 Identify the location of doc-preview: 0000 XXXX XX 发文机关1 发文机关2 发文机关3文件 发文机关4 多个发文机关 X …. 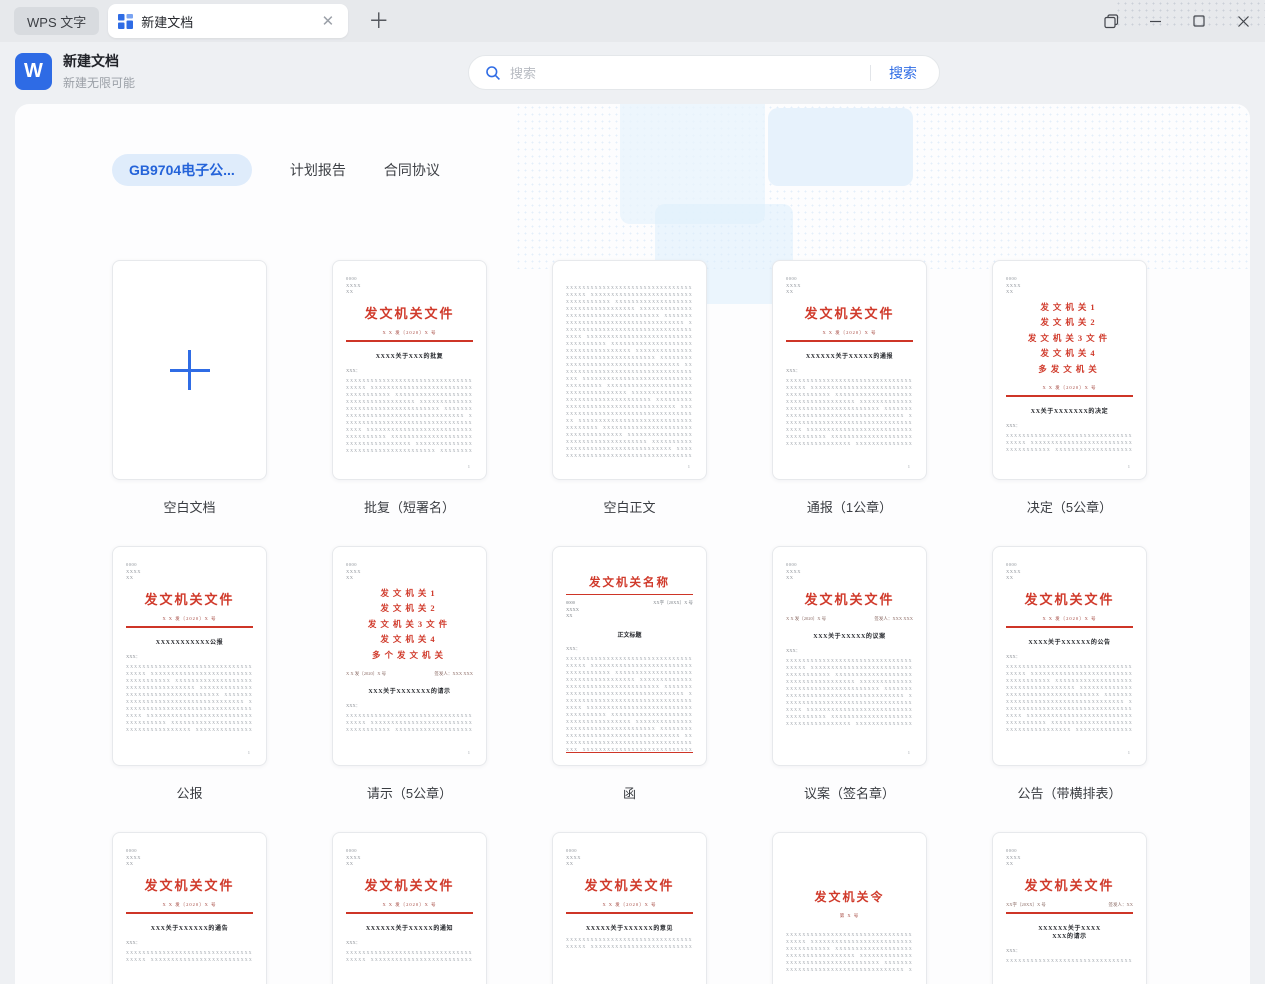
(409, 656).